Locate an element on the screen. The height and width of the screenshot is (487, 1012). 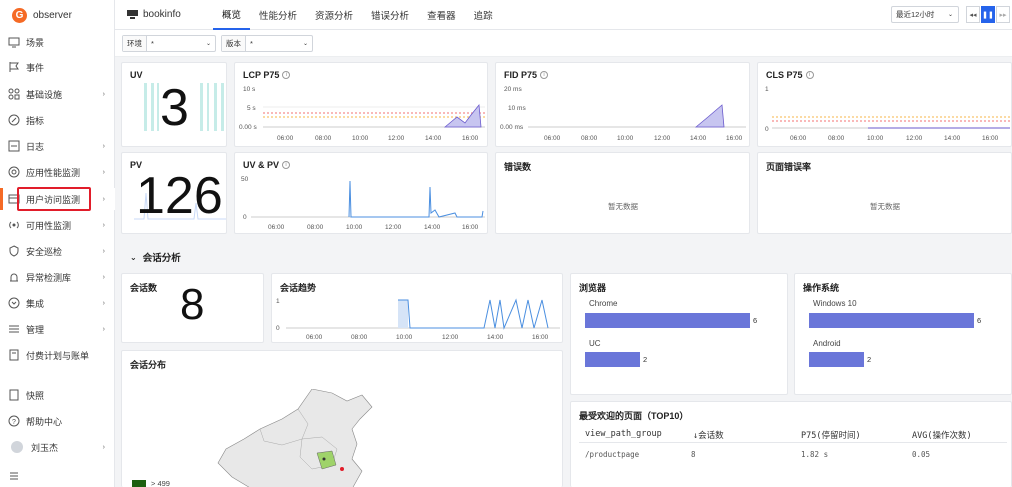
apm-icon is located at coordinates (14, 172).